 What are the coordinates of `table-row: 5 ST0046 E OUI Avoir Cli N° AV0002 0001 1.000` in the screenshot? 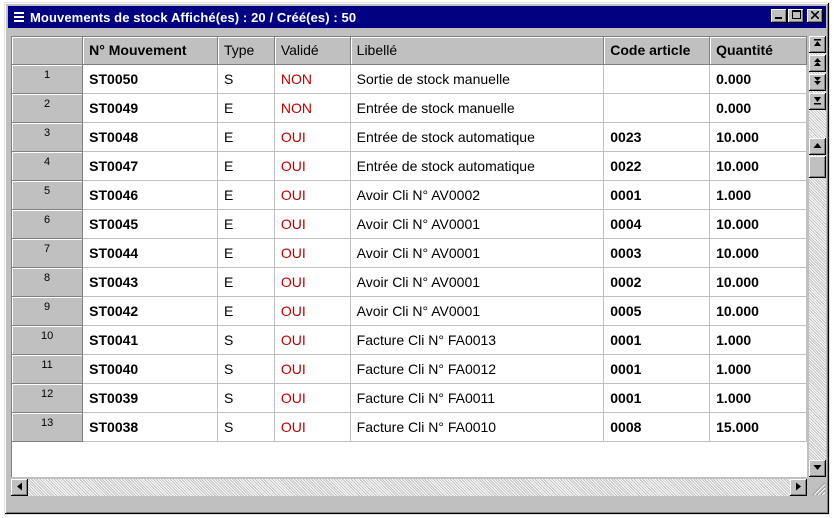 It's located at (409, 195).